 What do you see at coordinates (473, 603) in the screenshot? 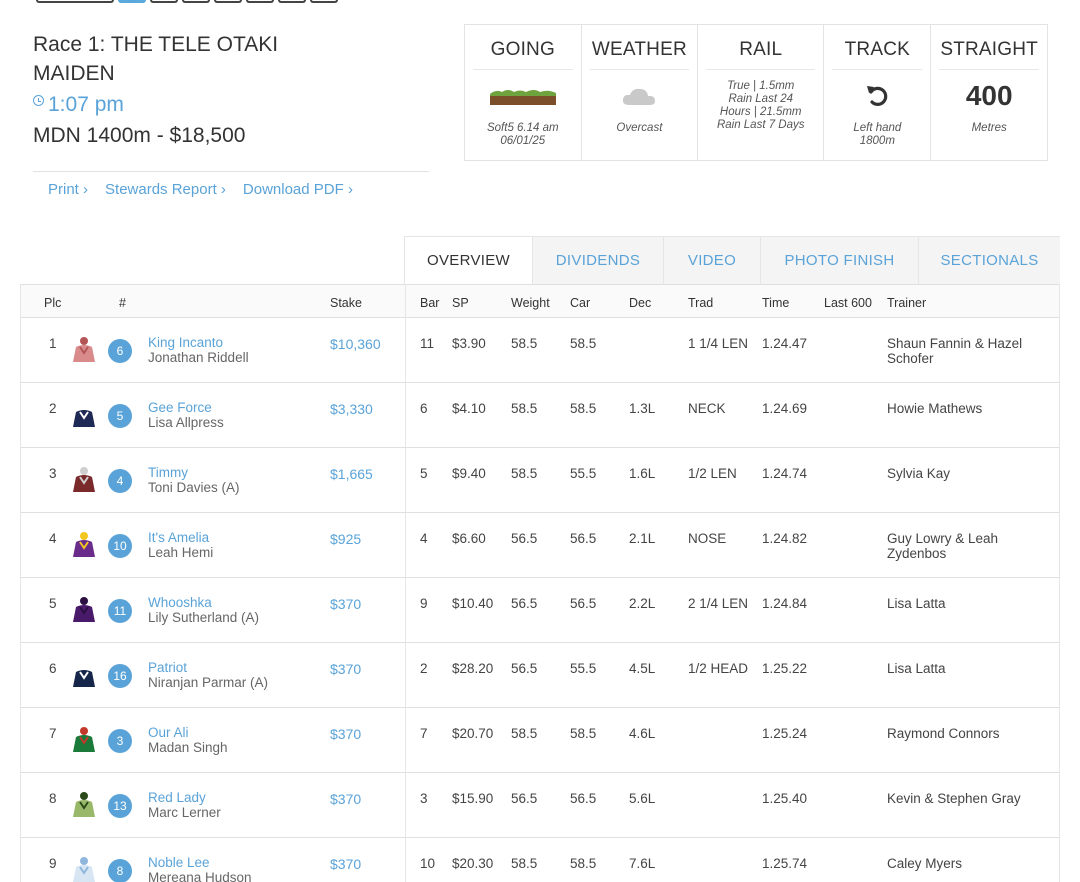
I see `starting-price: $10.40` at bounding box center [473, 603].